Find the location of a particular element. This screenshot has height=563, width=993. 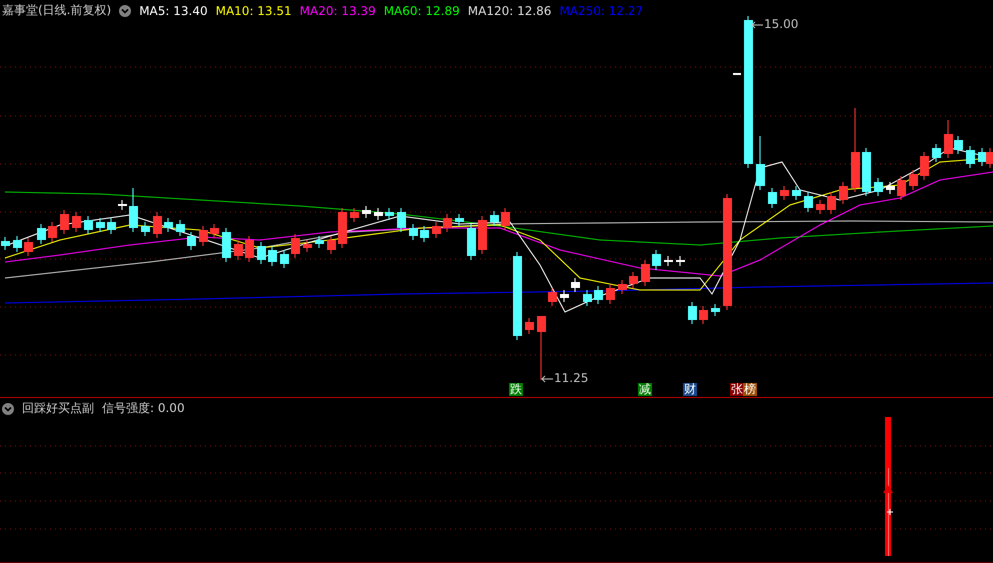

indicator-title: 回踩好买点副 is located at coordinates (58, 408).